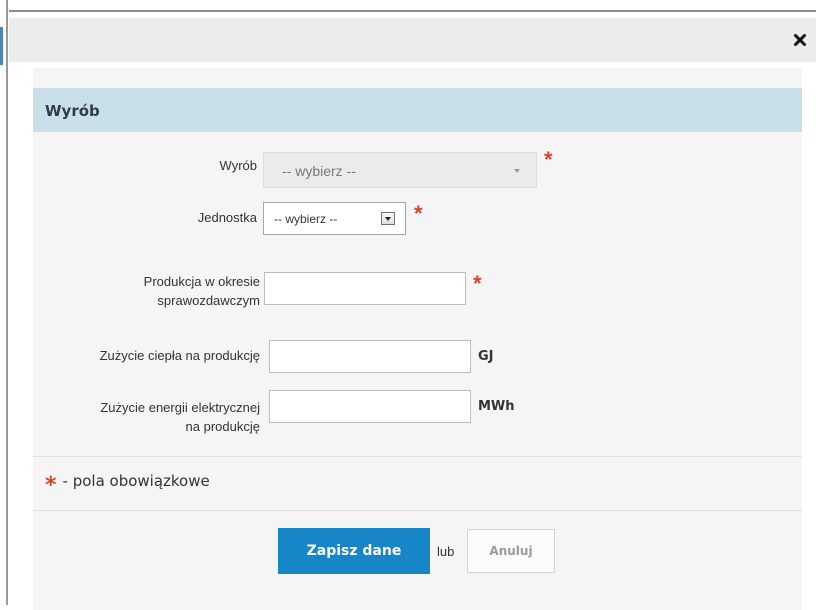  What do you see at coordinates (201, 281) in the screenshot?
I see `production-label-line1: Produkcja w okresie` at bounding box center [201, 281].